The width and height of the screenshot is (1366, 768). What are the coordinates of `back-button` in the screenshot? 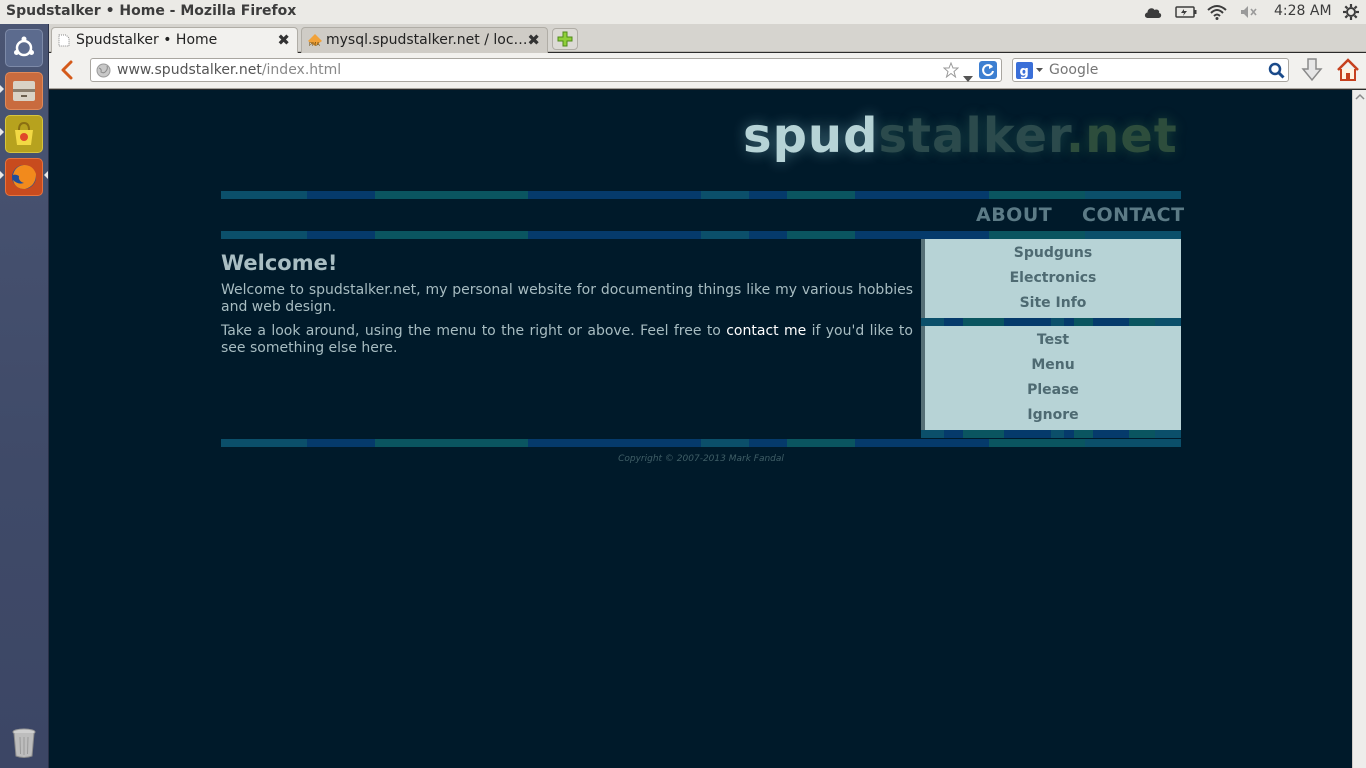 It's located at (67, 70).